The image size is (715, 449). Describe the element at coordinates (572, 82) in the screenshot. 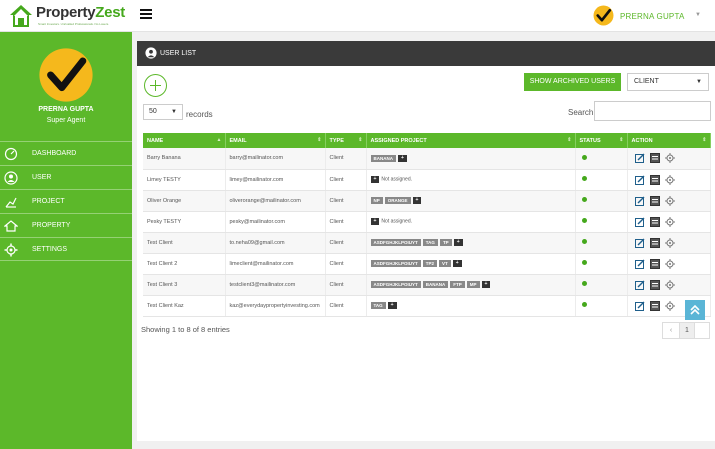

I see `show-archived-users-button: SHOW ARCHIVED USERS` at that location.